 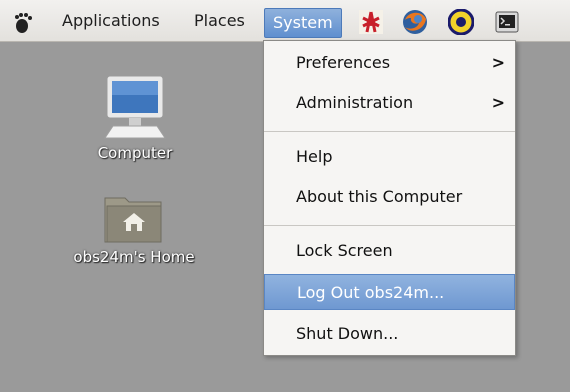 I want to click on terminal-icon, so click(x=507, y=22).